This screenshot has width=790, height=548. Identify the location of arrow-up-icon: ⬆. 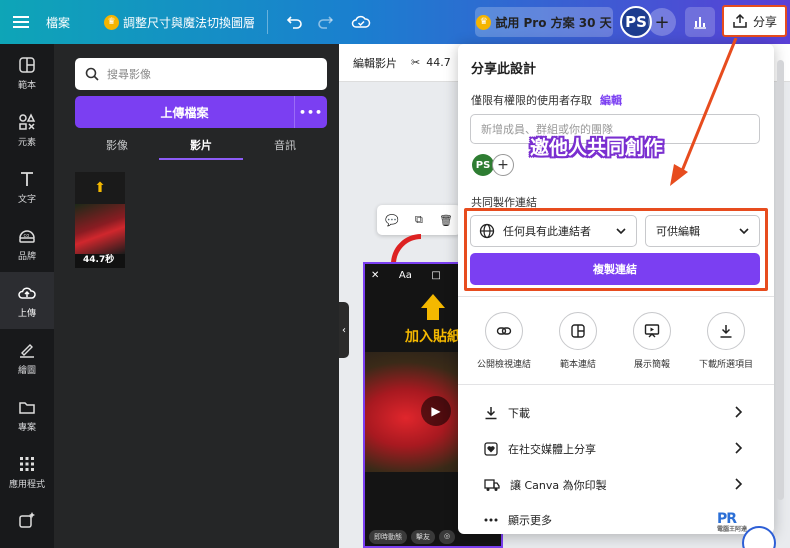
(100, 188).